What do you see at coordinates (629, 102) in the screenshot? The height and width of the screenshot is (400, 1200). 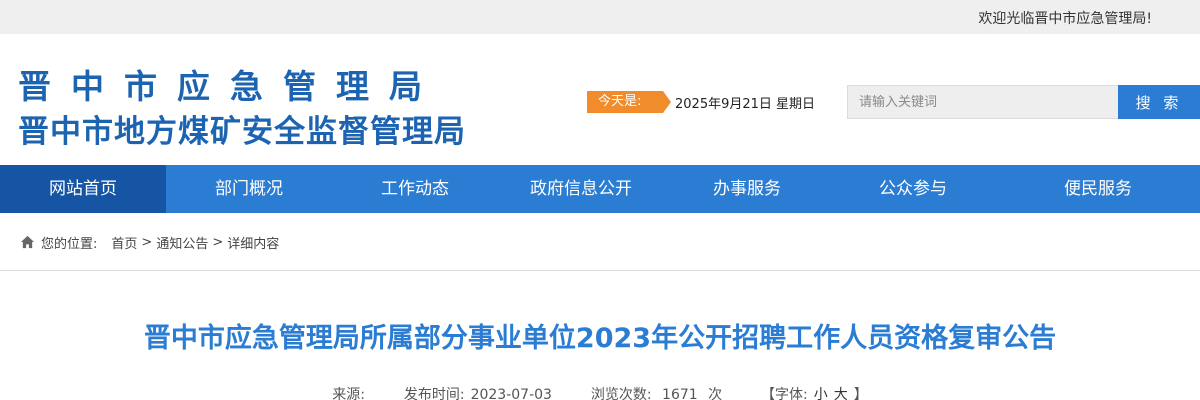 I see `today-label-tag: 今天是:` at bounding box center [629, 102].